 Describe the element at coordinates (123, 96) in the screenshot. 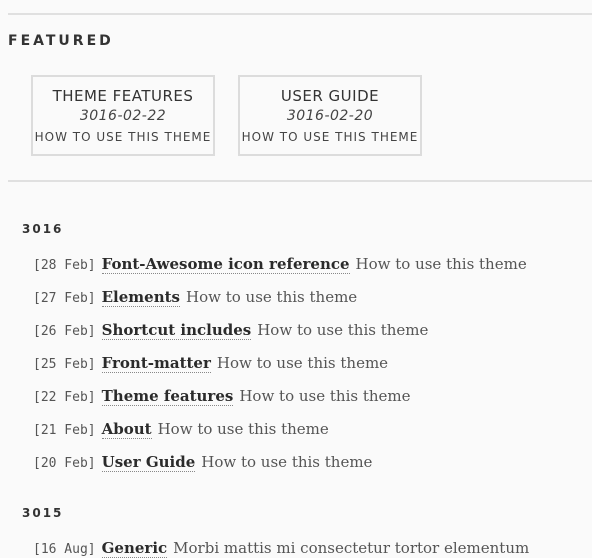

I see `featured-card-title: THEME FEATURES` at that location.